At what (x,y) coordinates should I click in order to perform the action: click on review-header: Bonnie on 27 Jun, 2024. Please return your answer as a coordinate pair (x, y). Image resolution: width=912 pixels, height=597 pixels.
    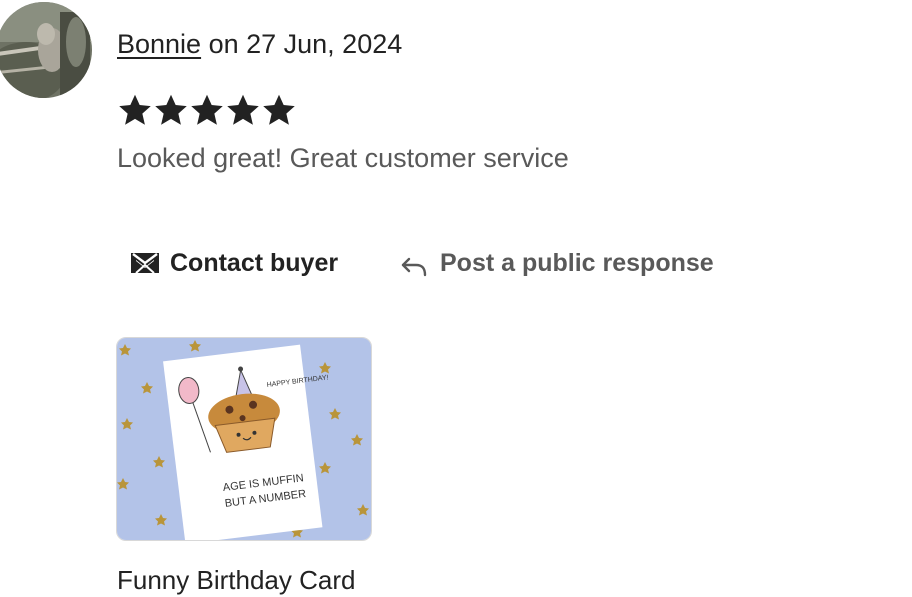
    Looking at the image, I should click on (259, 44).